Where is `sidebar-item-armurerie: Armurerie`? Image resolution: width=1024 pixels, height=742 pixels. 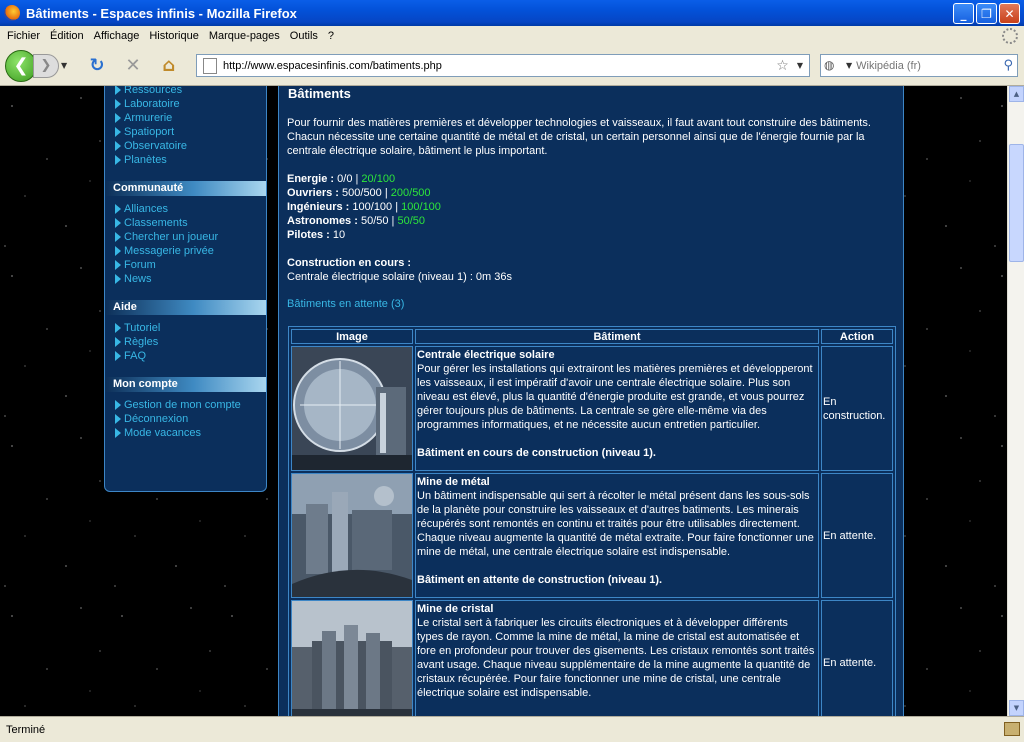
sidebar-item-armurerie: Armurerie is located at coordinates (185, 118).